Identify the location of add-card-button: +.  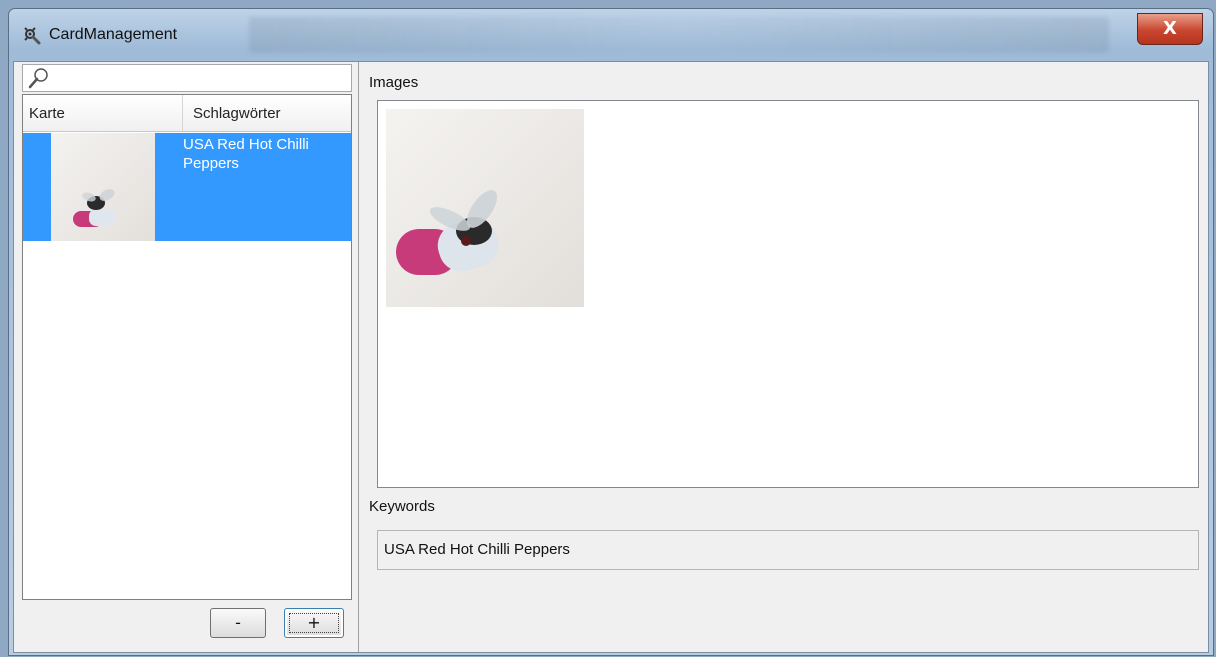
(314, 623).